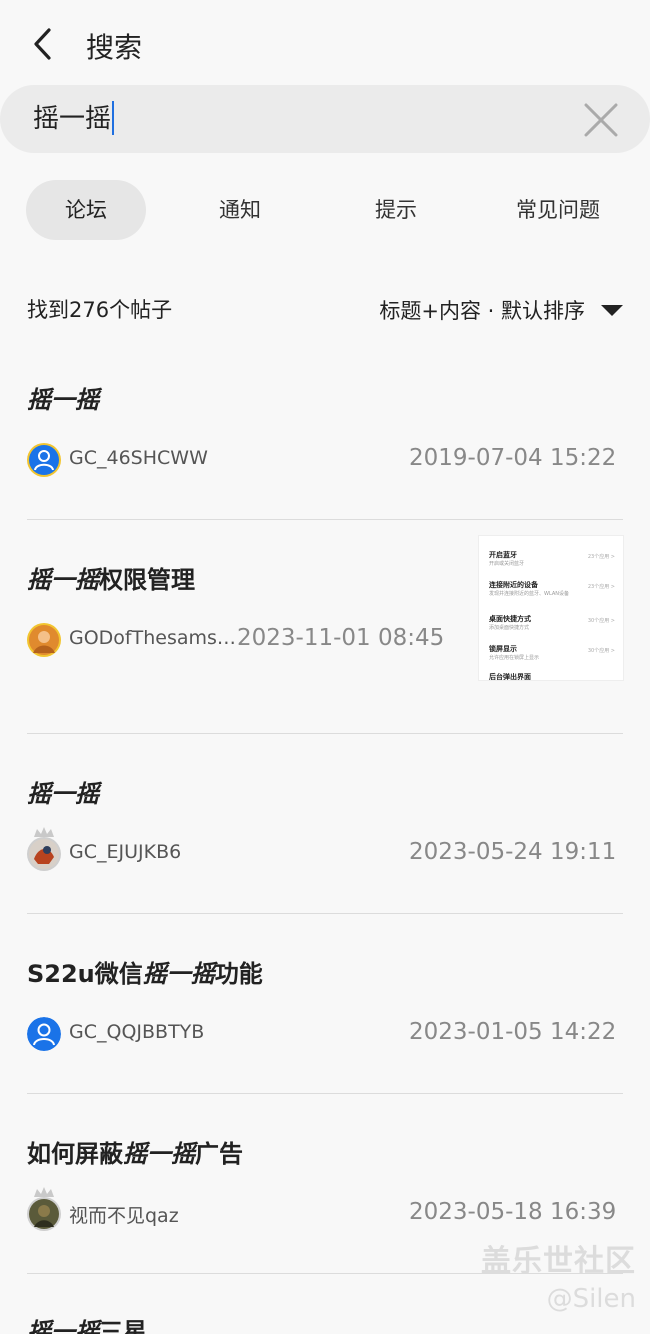 This screenshot has width=650, height=1334. I want to click on tab-faq: 常见问题, so click(558, 210).